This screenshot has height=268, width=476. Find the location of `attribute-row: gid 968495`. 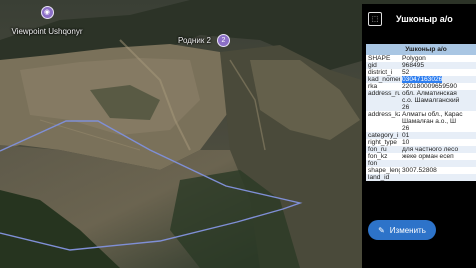

attribute-row: gid 968495 is located at coordinates (421, 65).